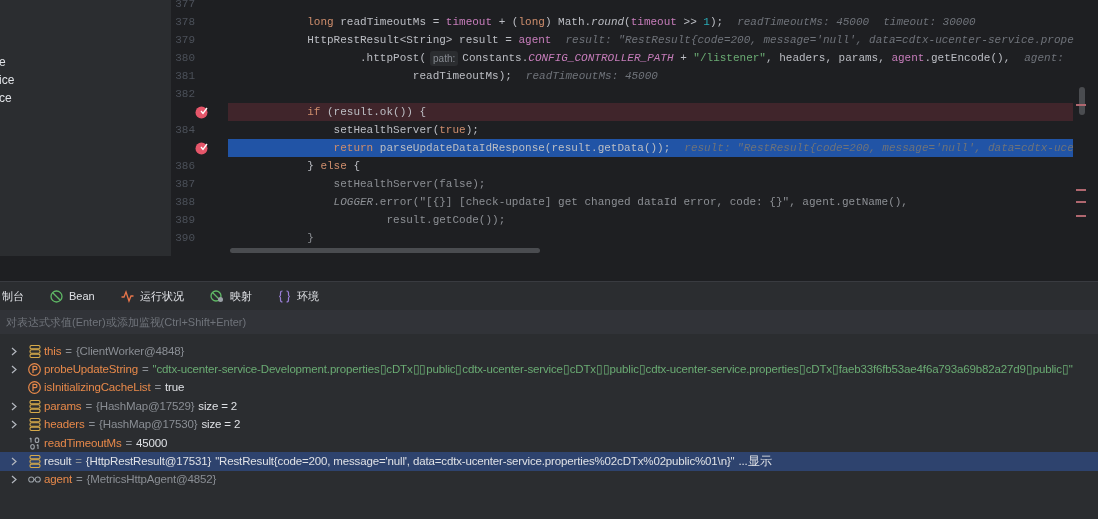 This screenshot has width=1098, height=519. Describe the element at coordinates (3, 62) in the screenshot. I see `project-tree-item: e` at that location.